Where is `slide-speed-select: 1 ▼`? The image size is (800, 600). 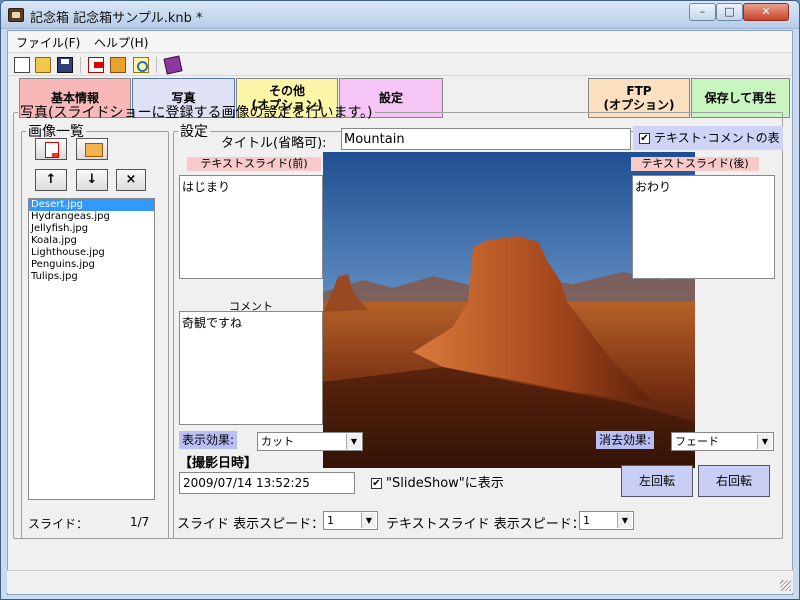 slide-speed-select: 1 ▼ is located at coordinates (350, 520).